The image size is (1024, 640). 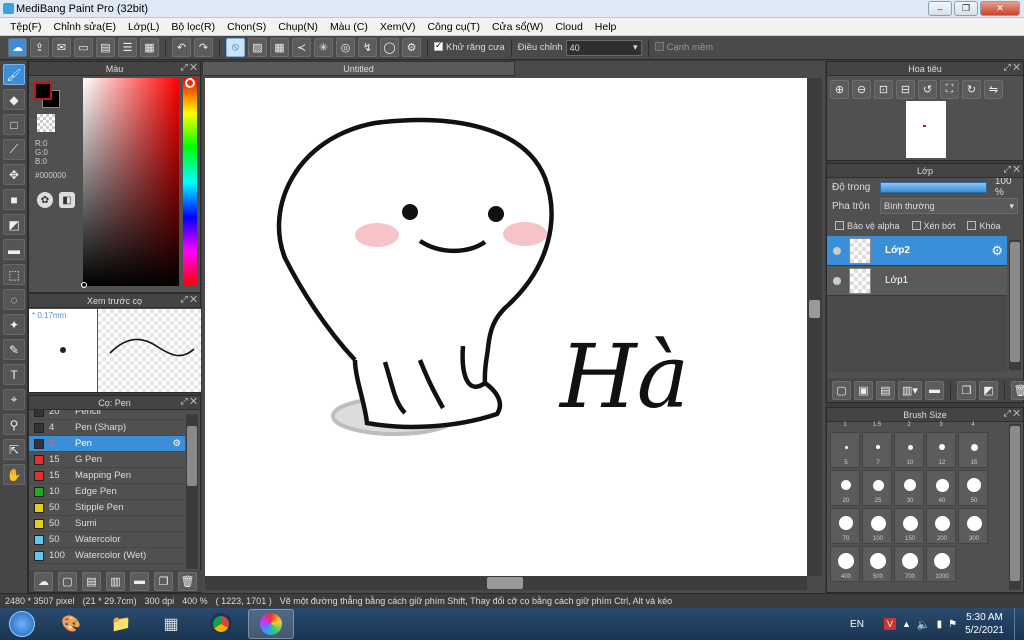 What do you see at coordinates (917, 281) in the screenshot?
I see `layer-item: Lớp1` at bounding box center [917, 281].